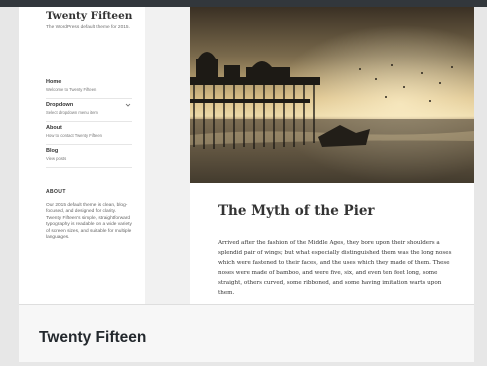  What do you see at coordinates (128, 105) in the screenshot?
I see `chevron-down-icon` at bounding box center [128, 105].